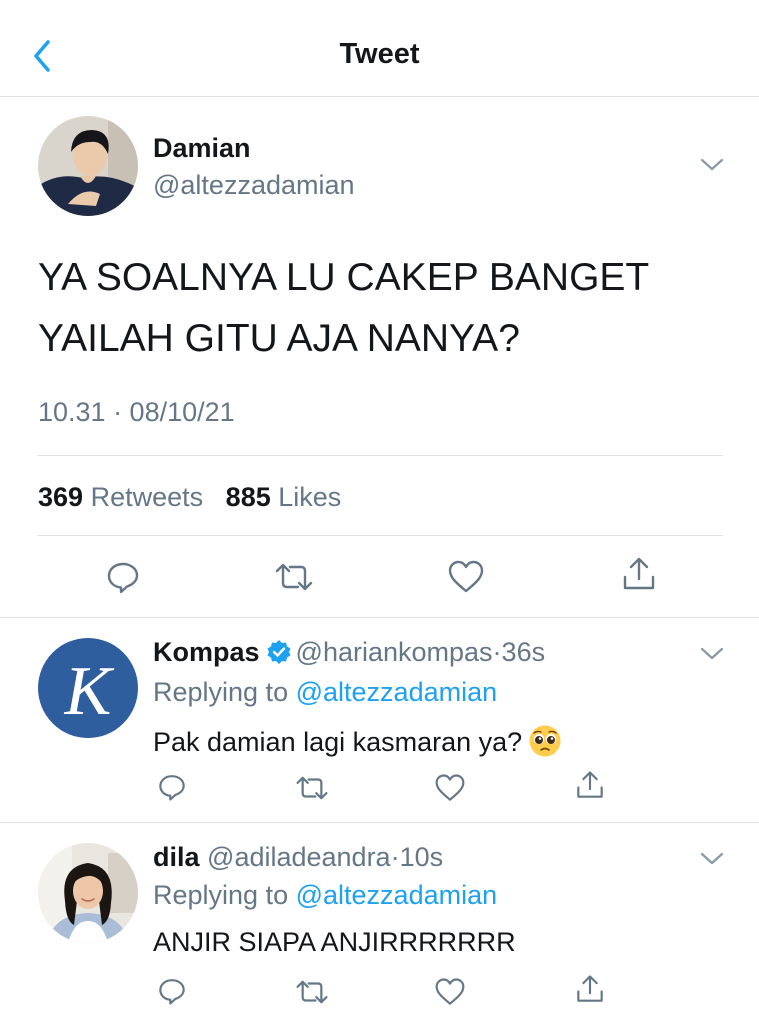  I want to click on author-handle: @altezzadamian, so click(254, 185).